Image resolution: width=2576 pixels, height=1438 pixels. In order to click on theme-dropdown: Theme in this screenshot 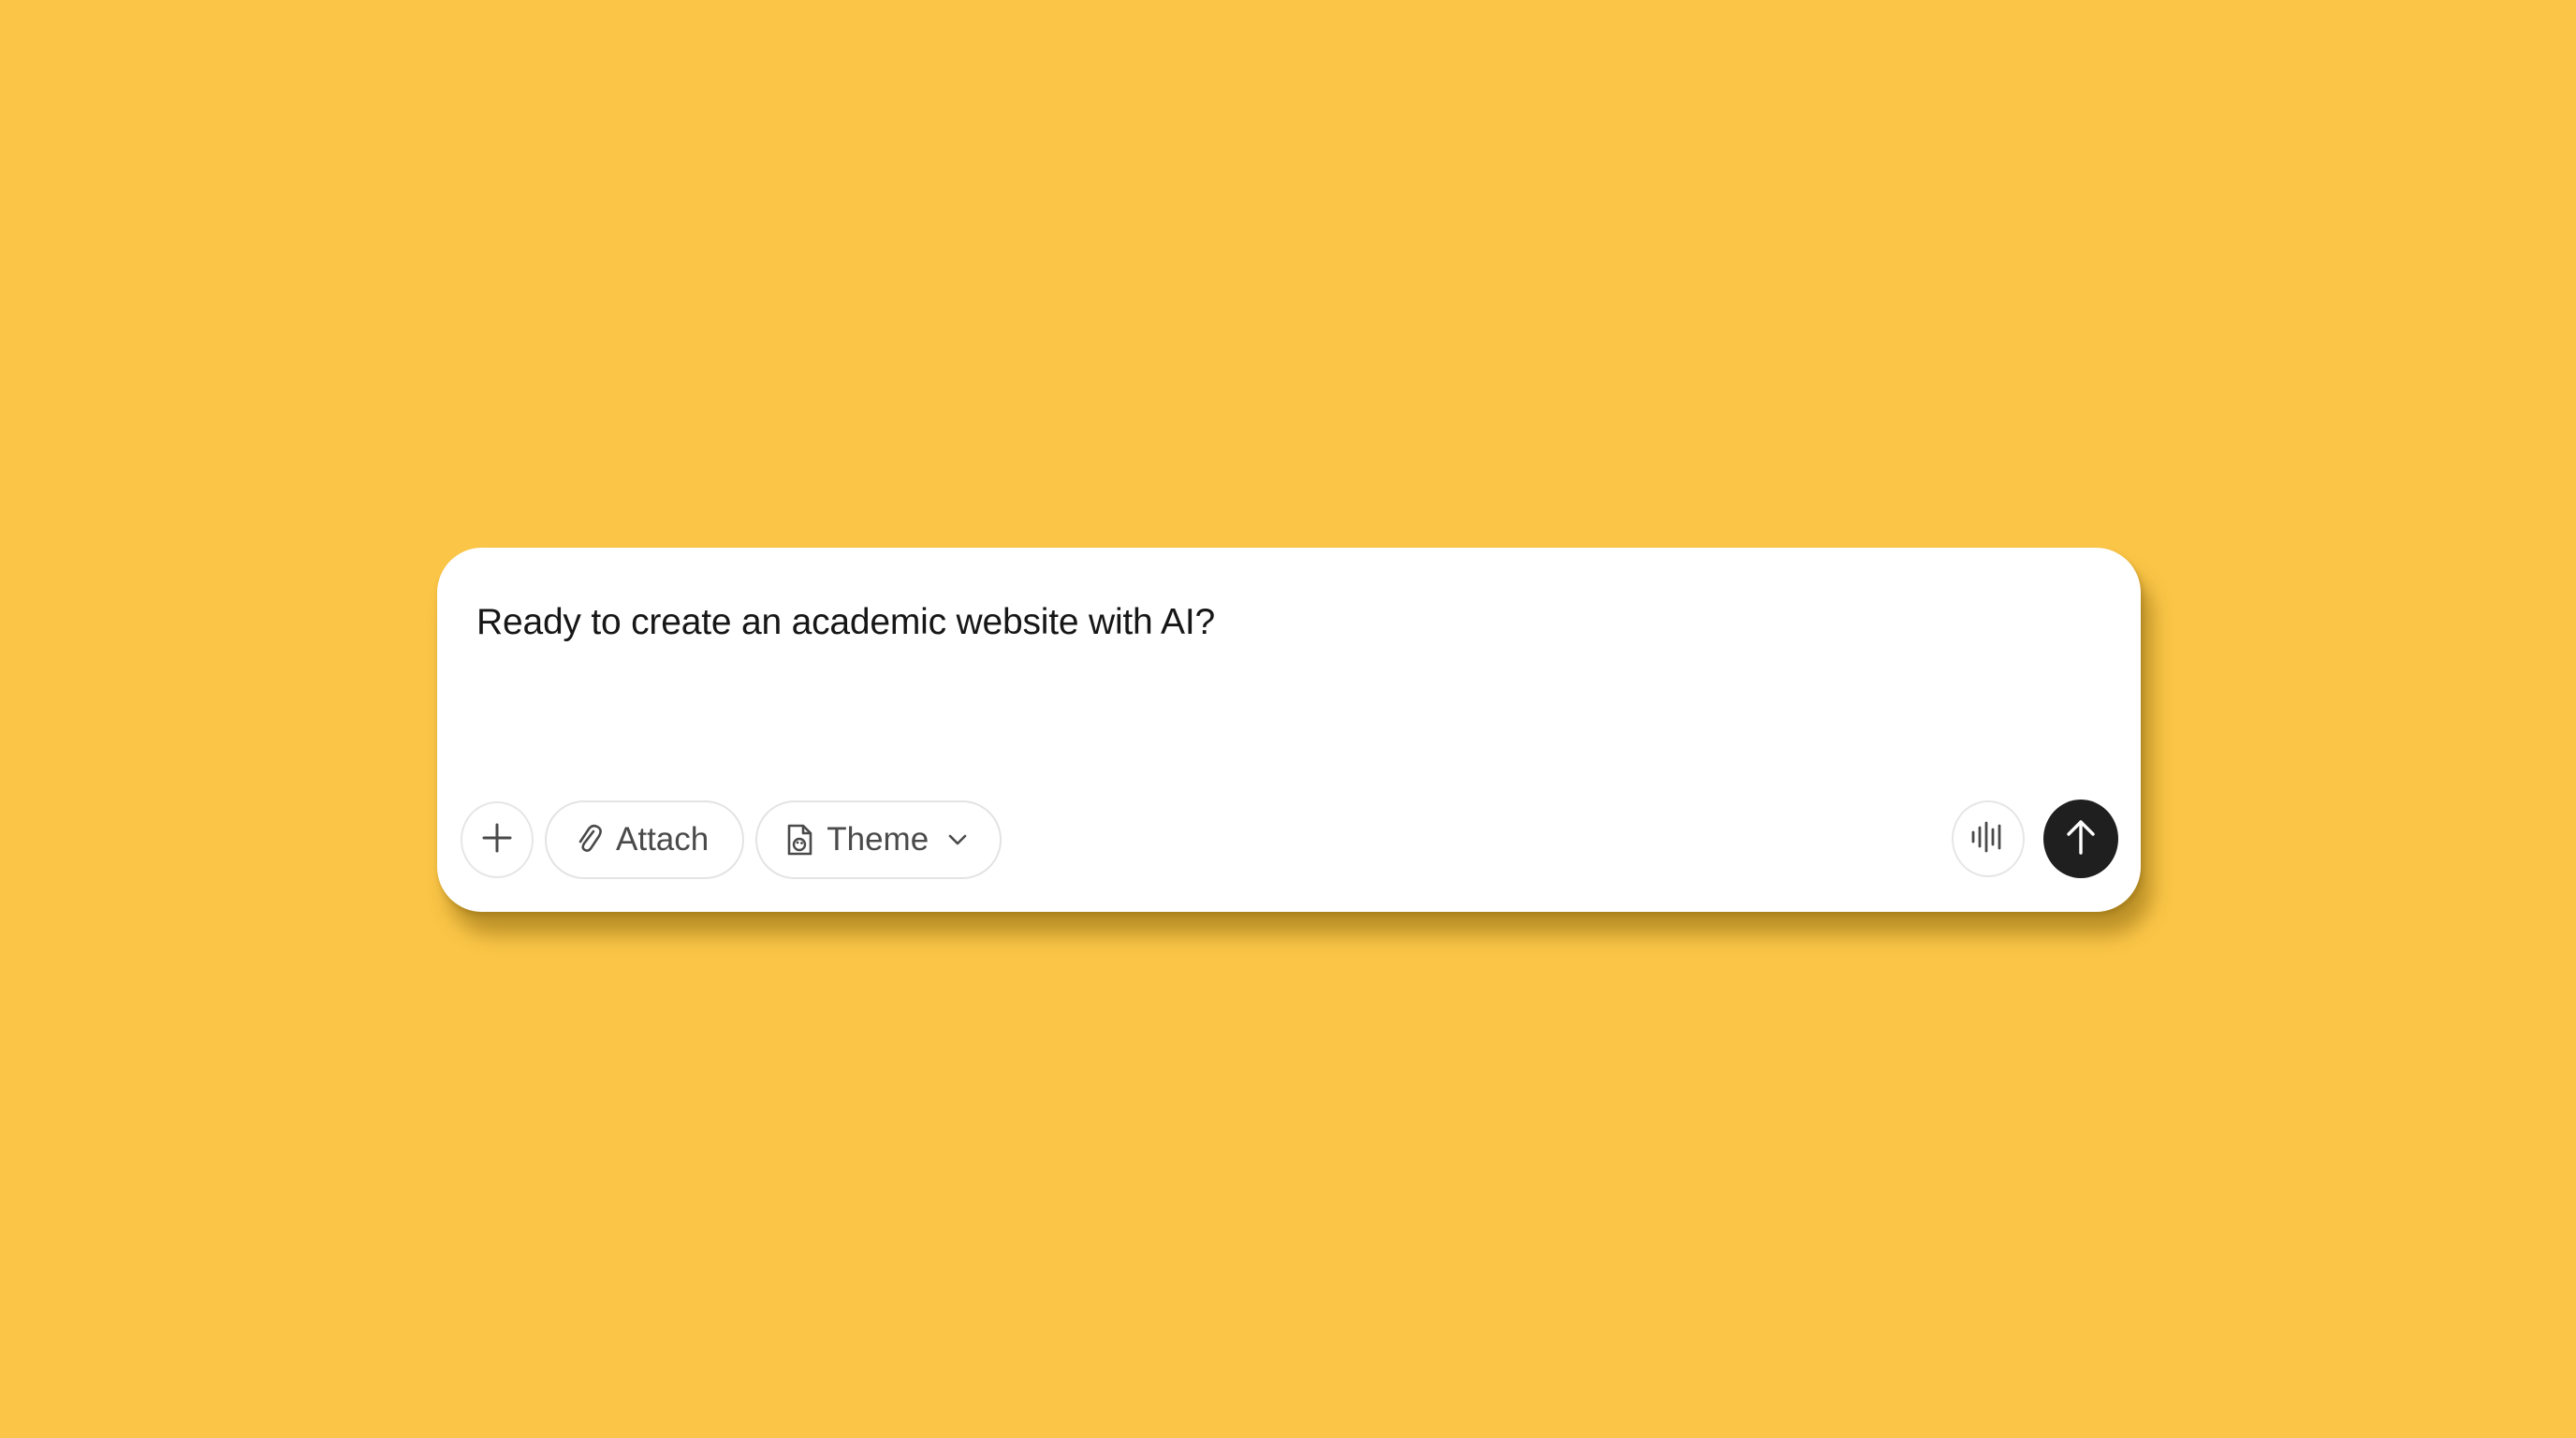, I will do `click(879, 839)`.